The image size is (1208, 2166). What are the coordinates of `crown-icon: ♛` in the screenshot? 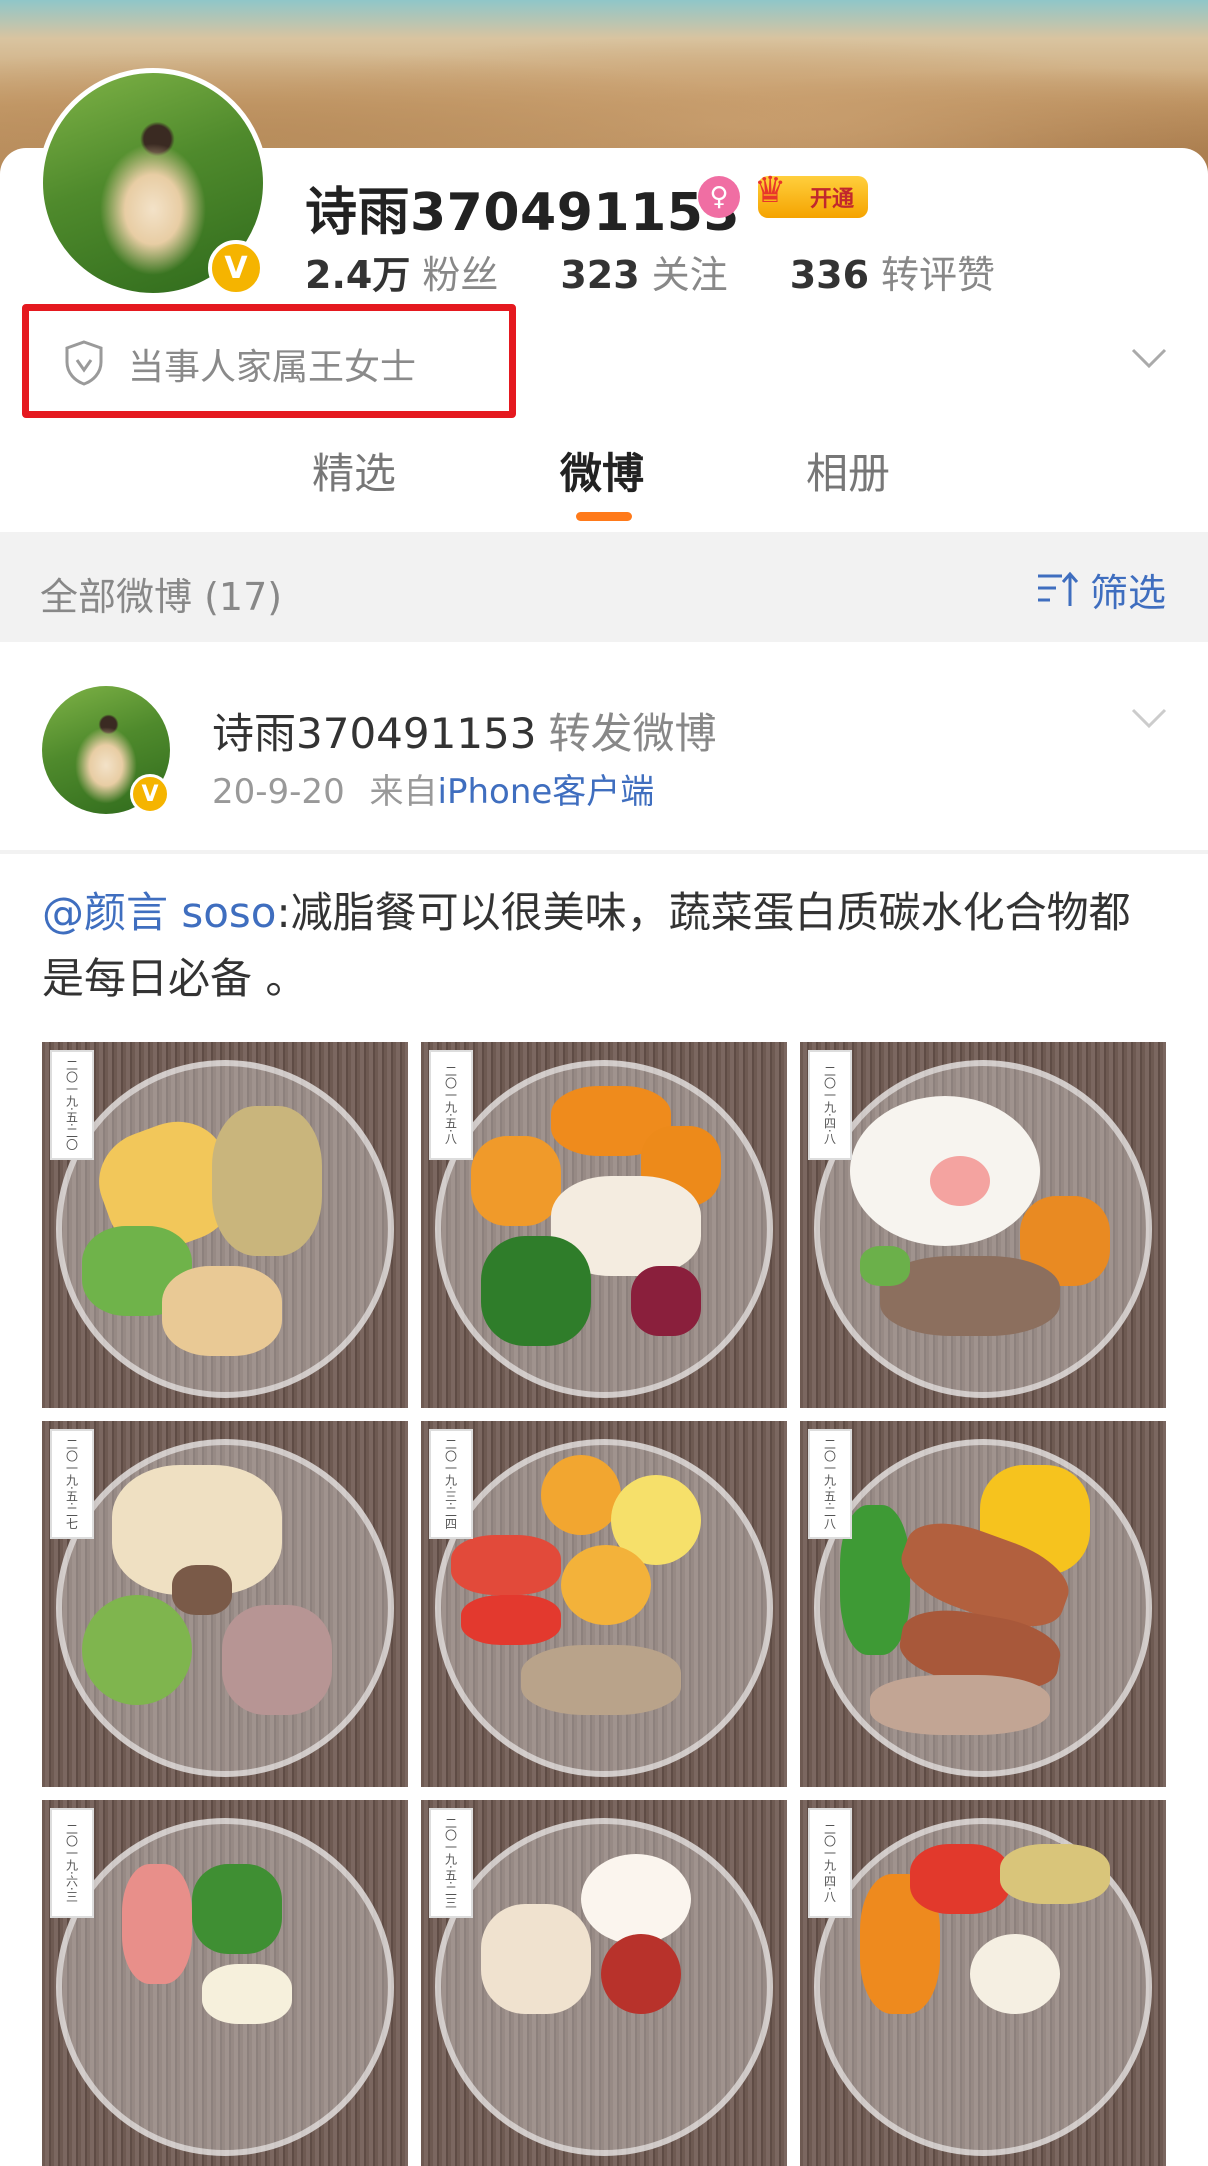 It's located at (770, 190).